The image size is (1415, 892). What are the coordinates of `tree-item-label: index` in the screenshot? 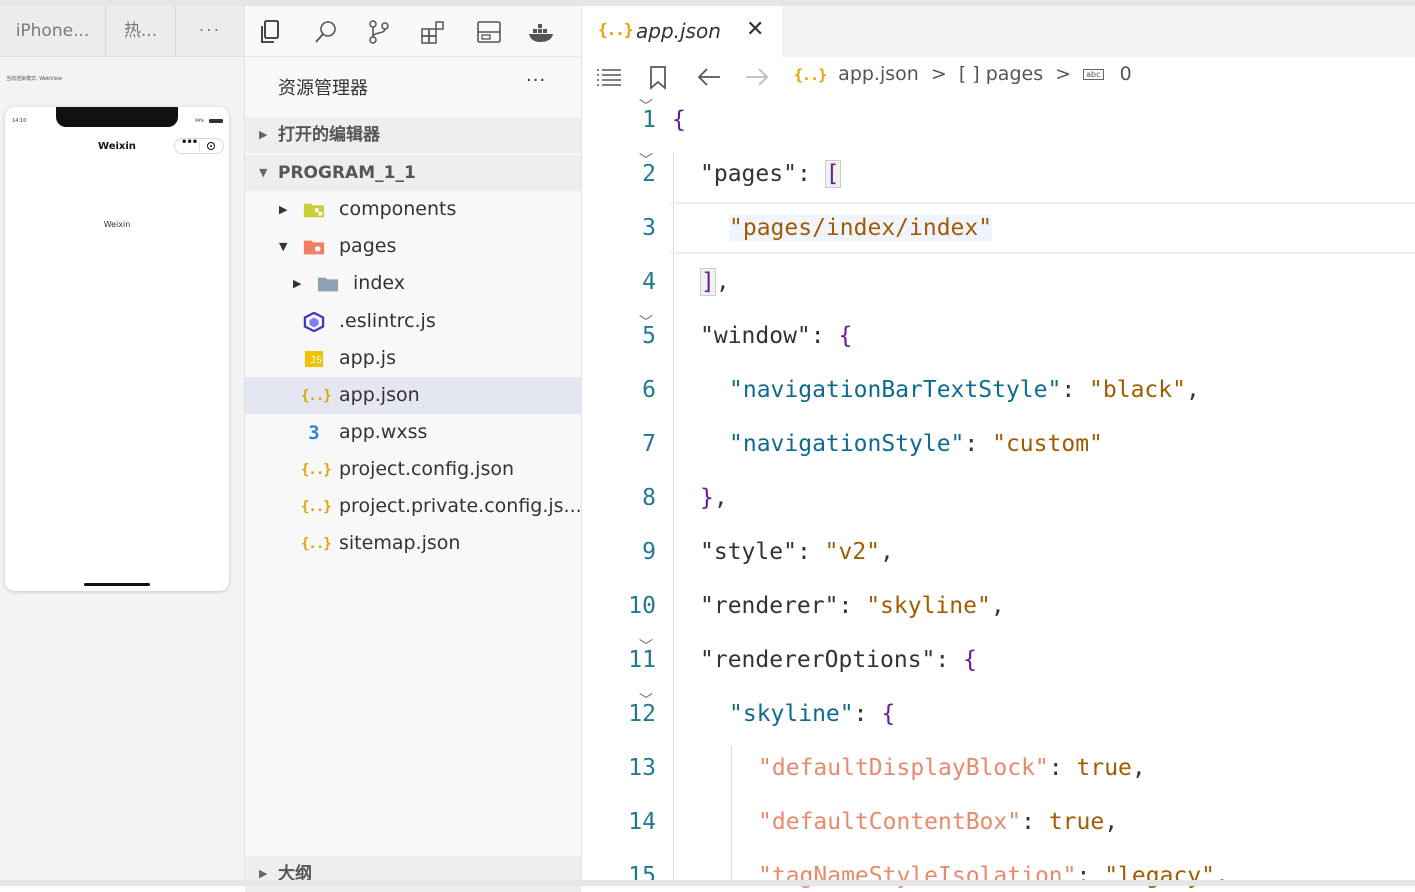 It's located at (379, 283).